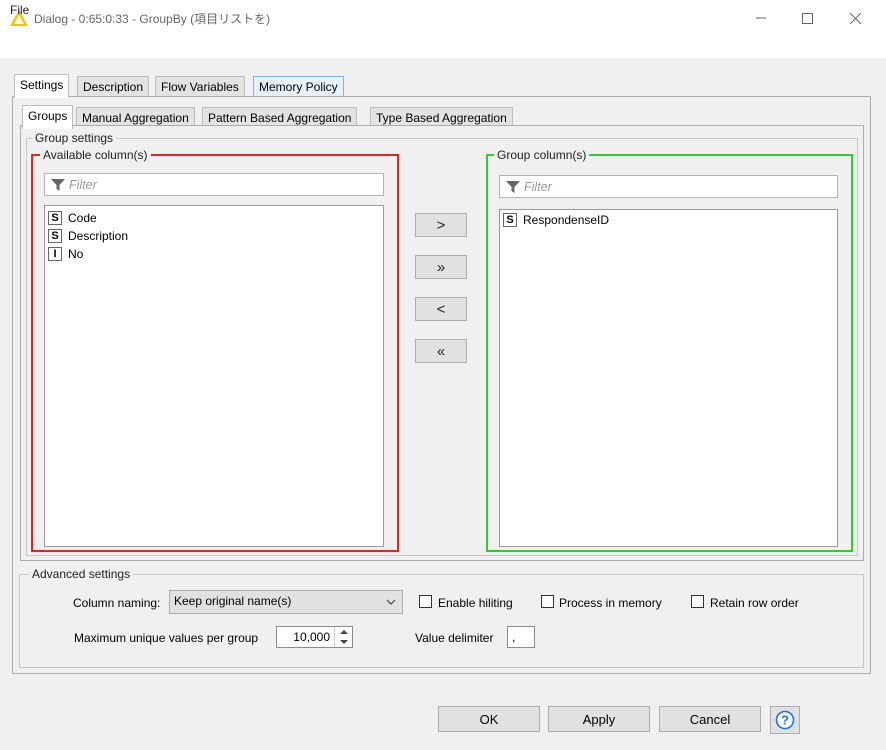 This screenshot has height=750, width=886. What do you see at coordinates (610, 603) in the screenshot?
I see `process-in-memory-label: Process in memory` at bounding box center [610, 603].